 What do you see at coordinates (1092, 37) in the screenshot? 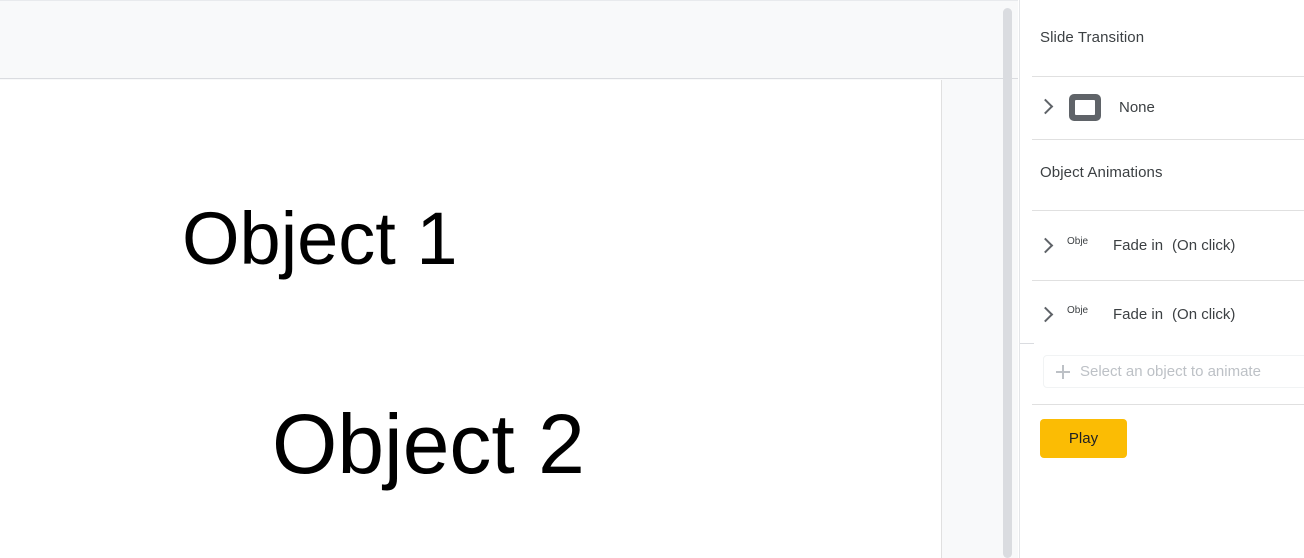
I see `slide-transition-heading: Slide Transition` at bounding box center [1092, 37].